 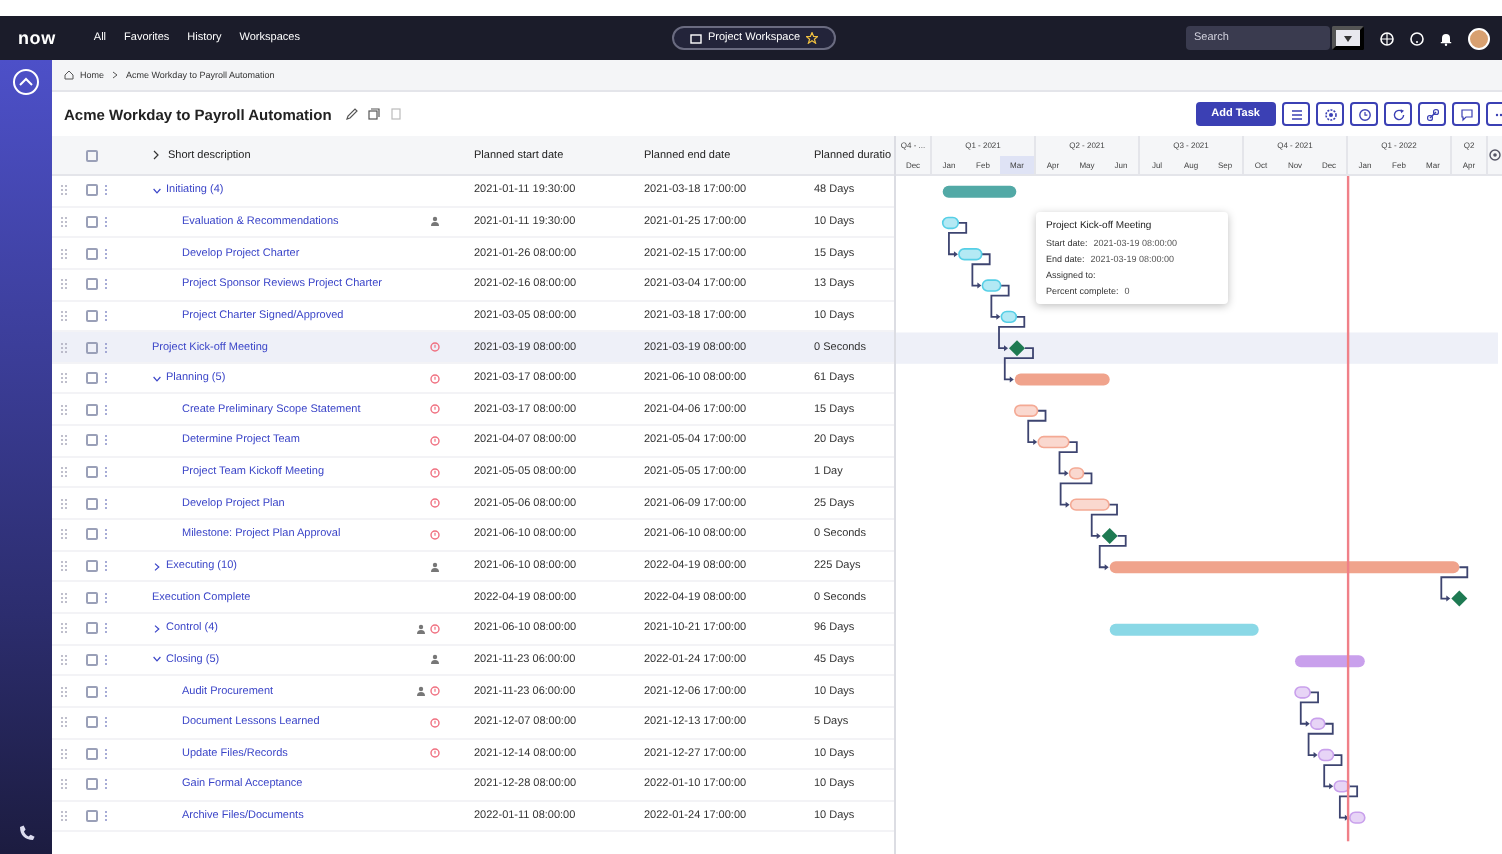 I want to click on settings-icon, so click(x=1495, y=155).